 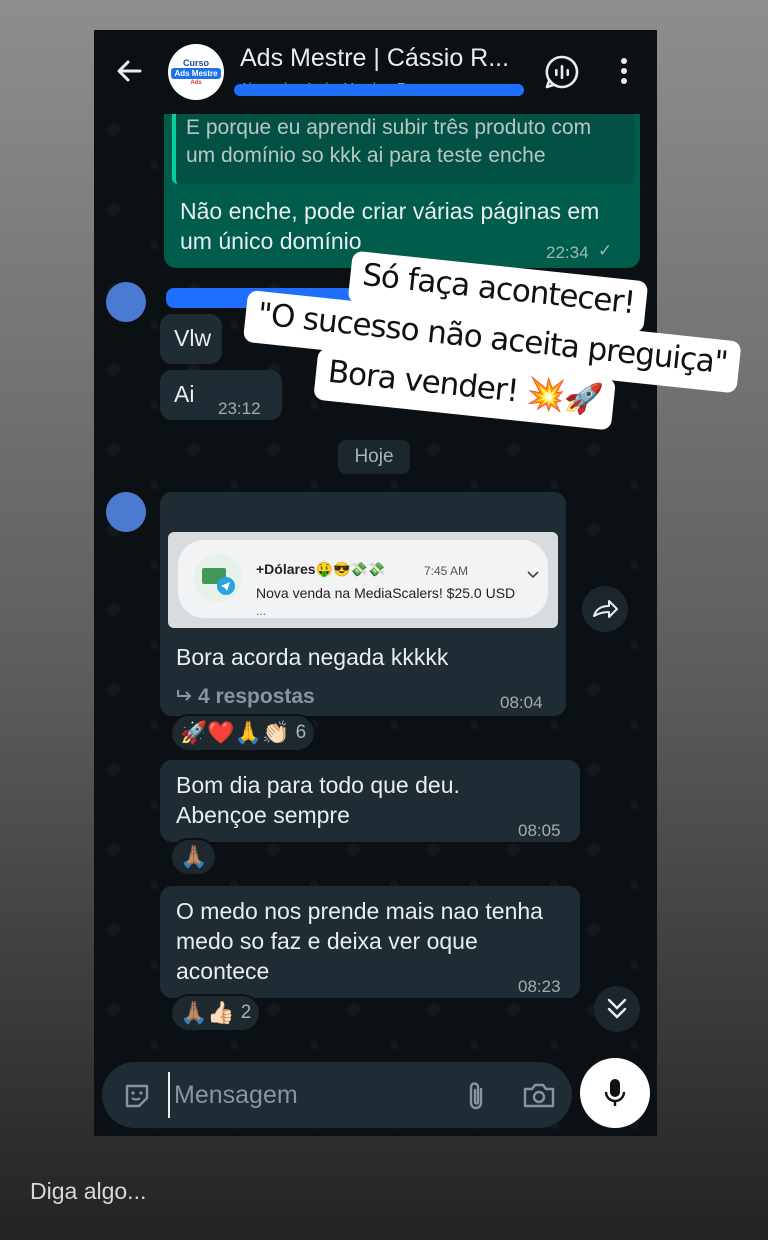 What do you see at coordinates (207, 1012) in the screenshot?
I see `reaction-emojis: 🙏🏽👍🏻` at bounding box center [207, 1012].